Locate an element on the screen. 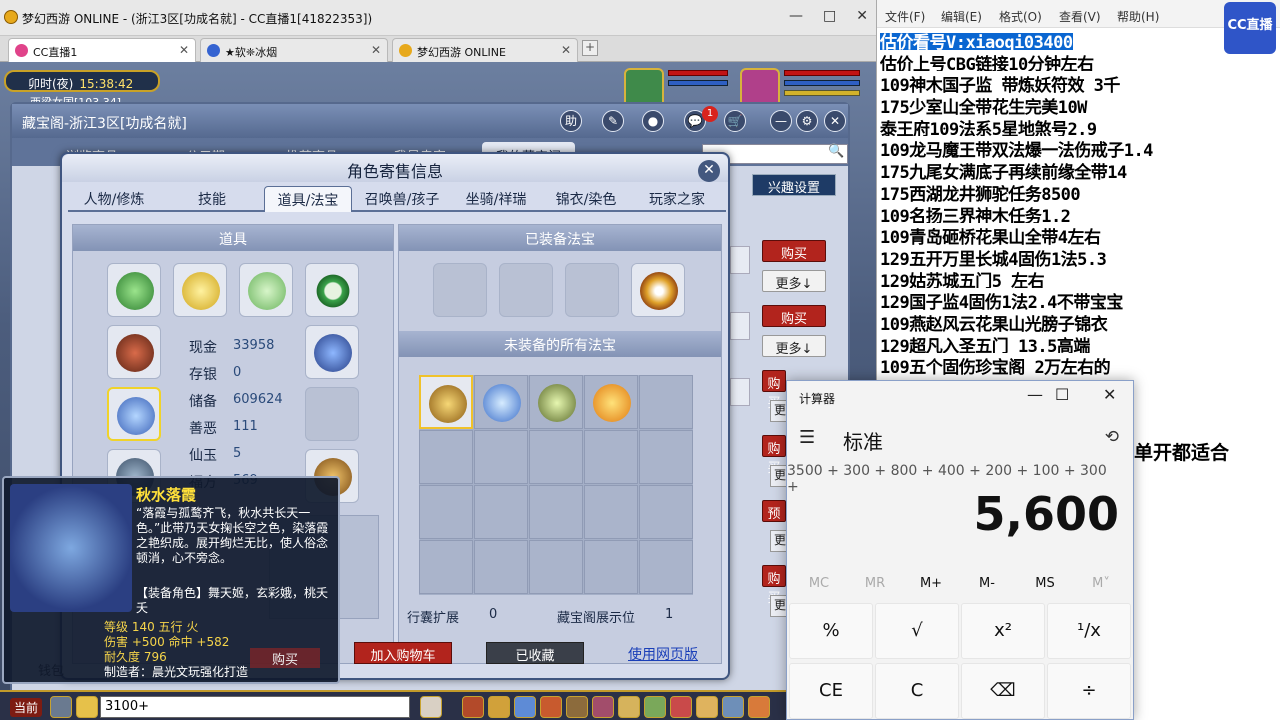 Image resolution: width=1280 pixels, height=720 pixels. tab-character: 人物/修炼 is located at coordinates (114, 199).